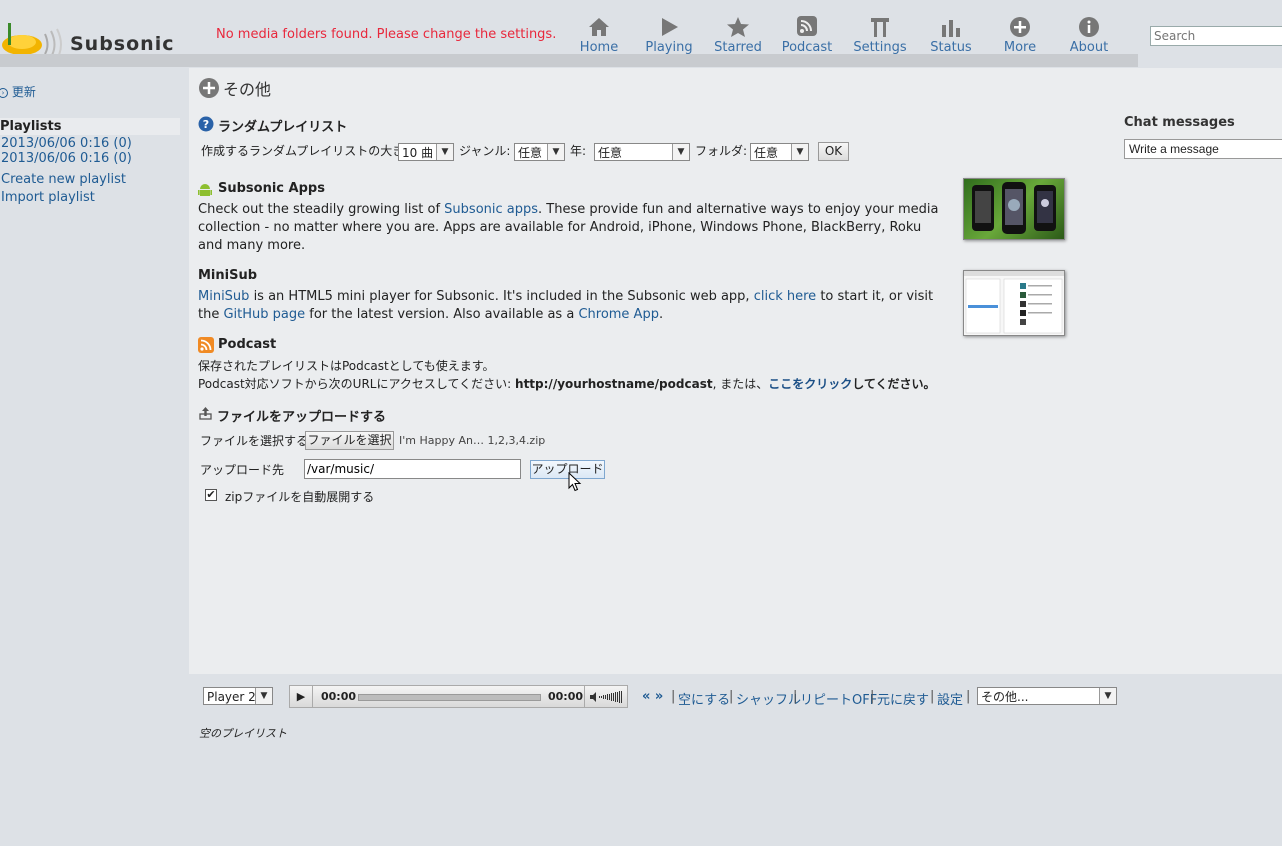  Describe the element at coordinates (412, 469) in the screenshot. I see `upload-dest-input` at that location.